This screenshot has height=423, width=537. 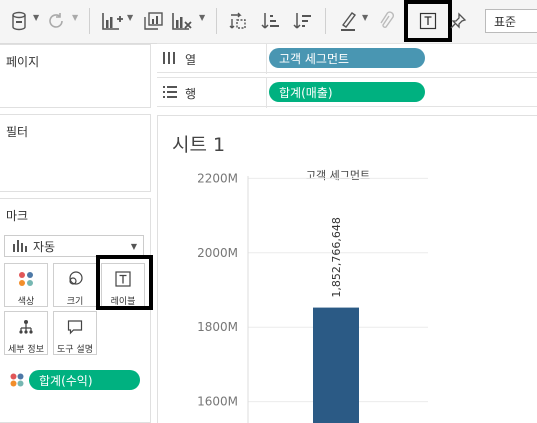 I want to click on highlight-pen-icon, so click(x=348, y=21).